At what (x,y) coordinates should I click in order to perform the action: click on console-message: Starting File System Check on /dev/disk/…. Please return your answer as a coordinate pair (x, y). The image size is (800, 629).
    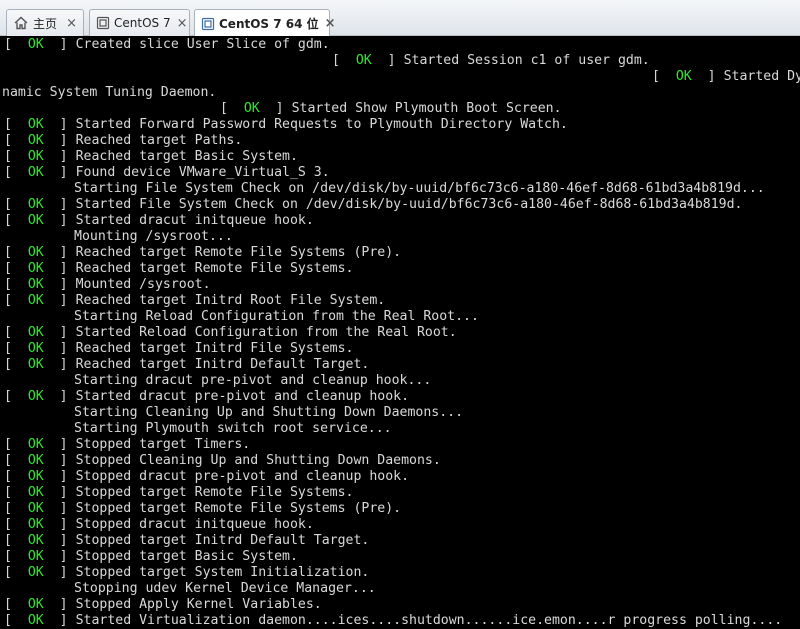
    Looking at the image, I should click on (419, 188).